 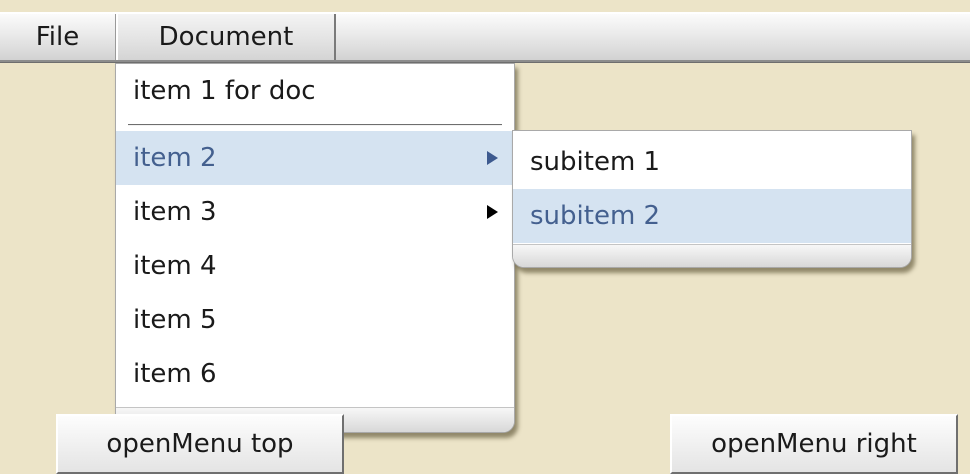 What do you see at coordinates (315, 158) in the screenshot?
I see `menu-item-2: item 2` at bounding box center [315, 158].